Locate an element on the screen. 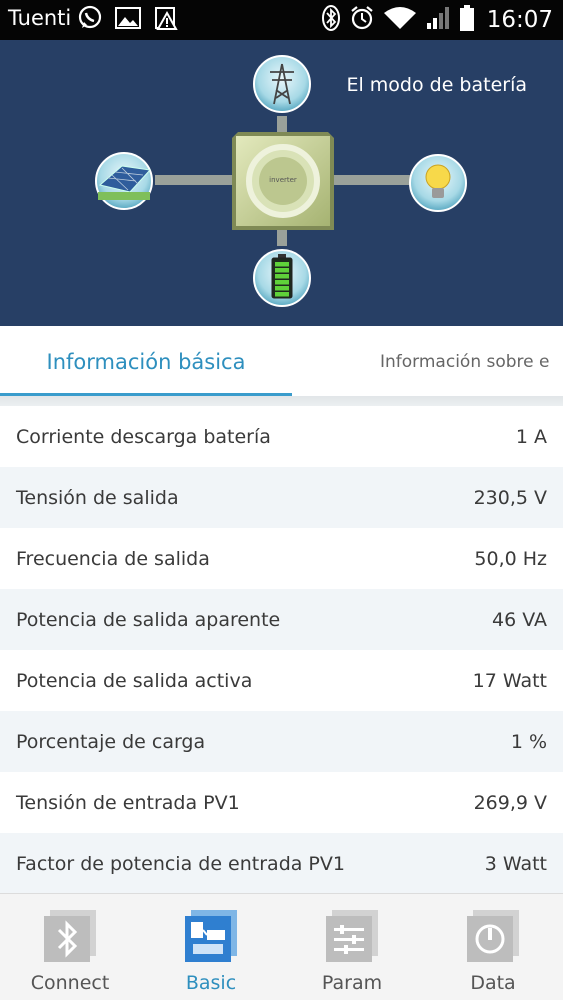 Image resolution: width=563 pixels, height=1000 pixels. list-item: Tensión de salida 230,5 V is located at coordinates (281, 497).